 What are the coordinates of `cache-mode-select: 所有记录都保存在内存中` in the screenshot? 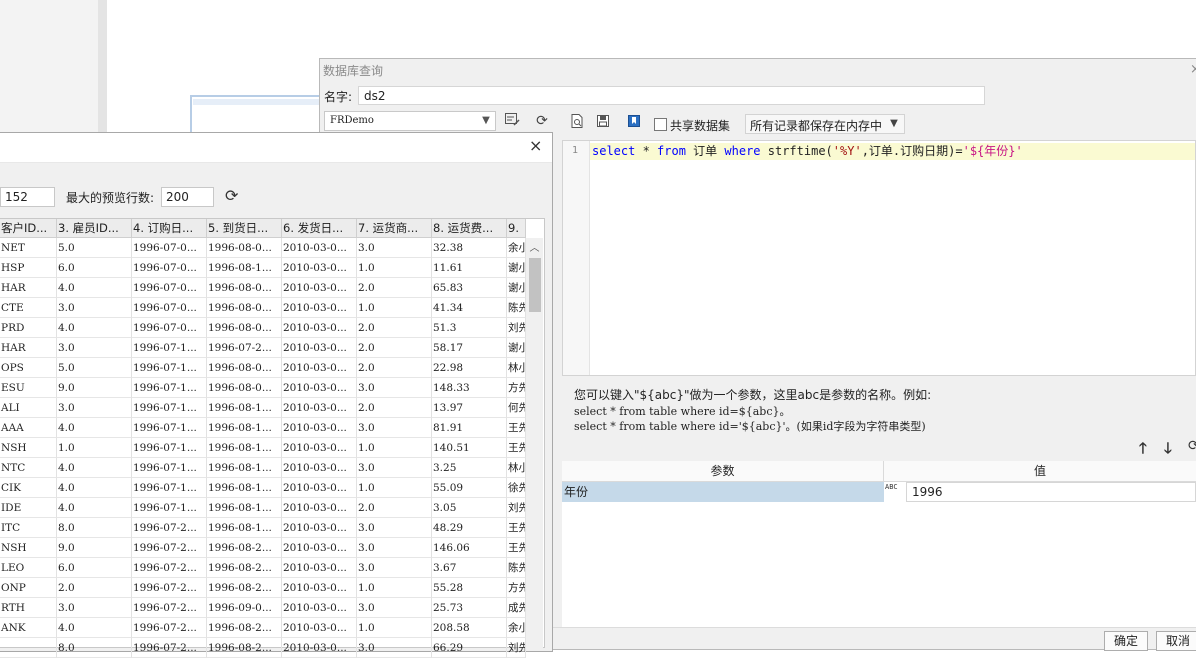 It's located at (825, 124).